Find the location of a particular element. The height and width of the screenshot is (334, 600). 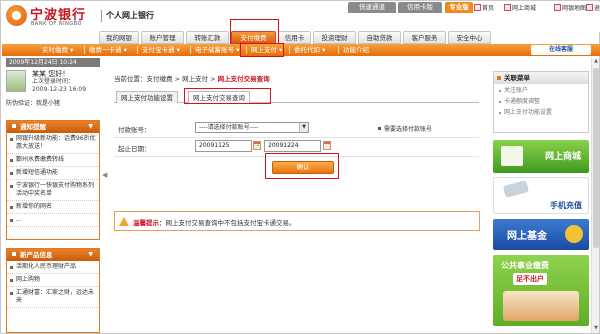

nav-my-ebank: 我的网银 is located at coordinates (119, 37).